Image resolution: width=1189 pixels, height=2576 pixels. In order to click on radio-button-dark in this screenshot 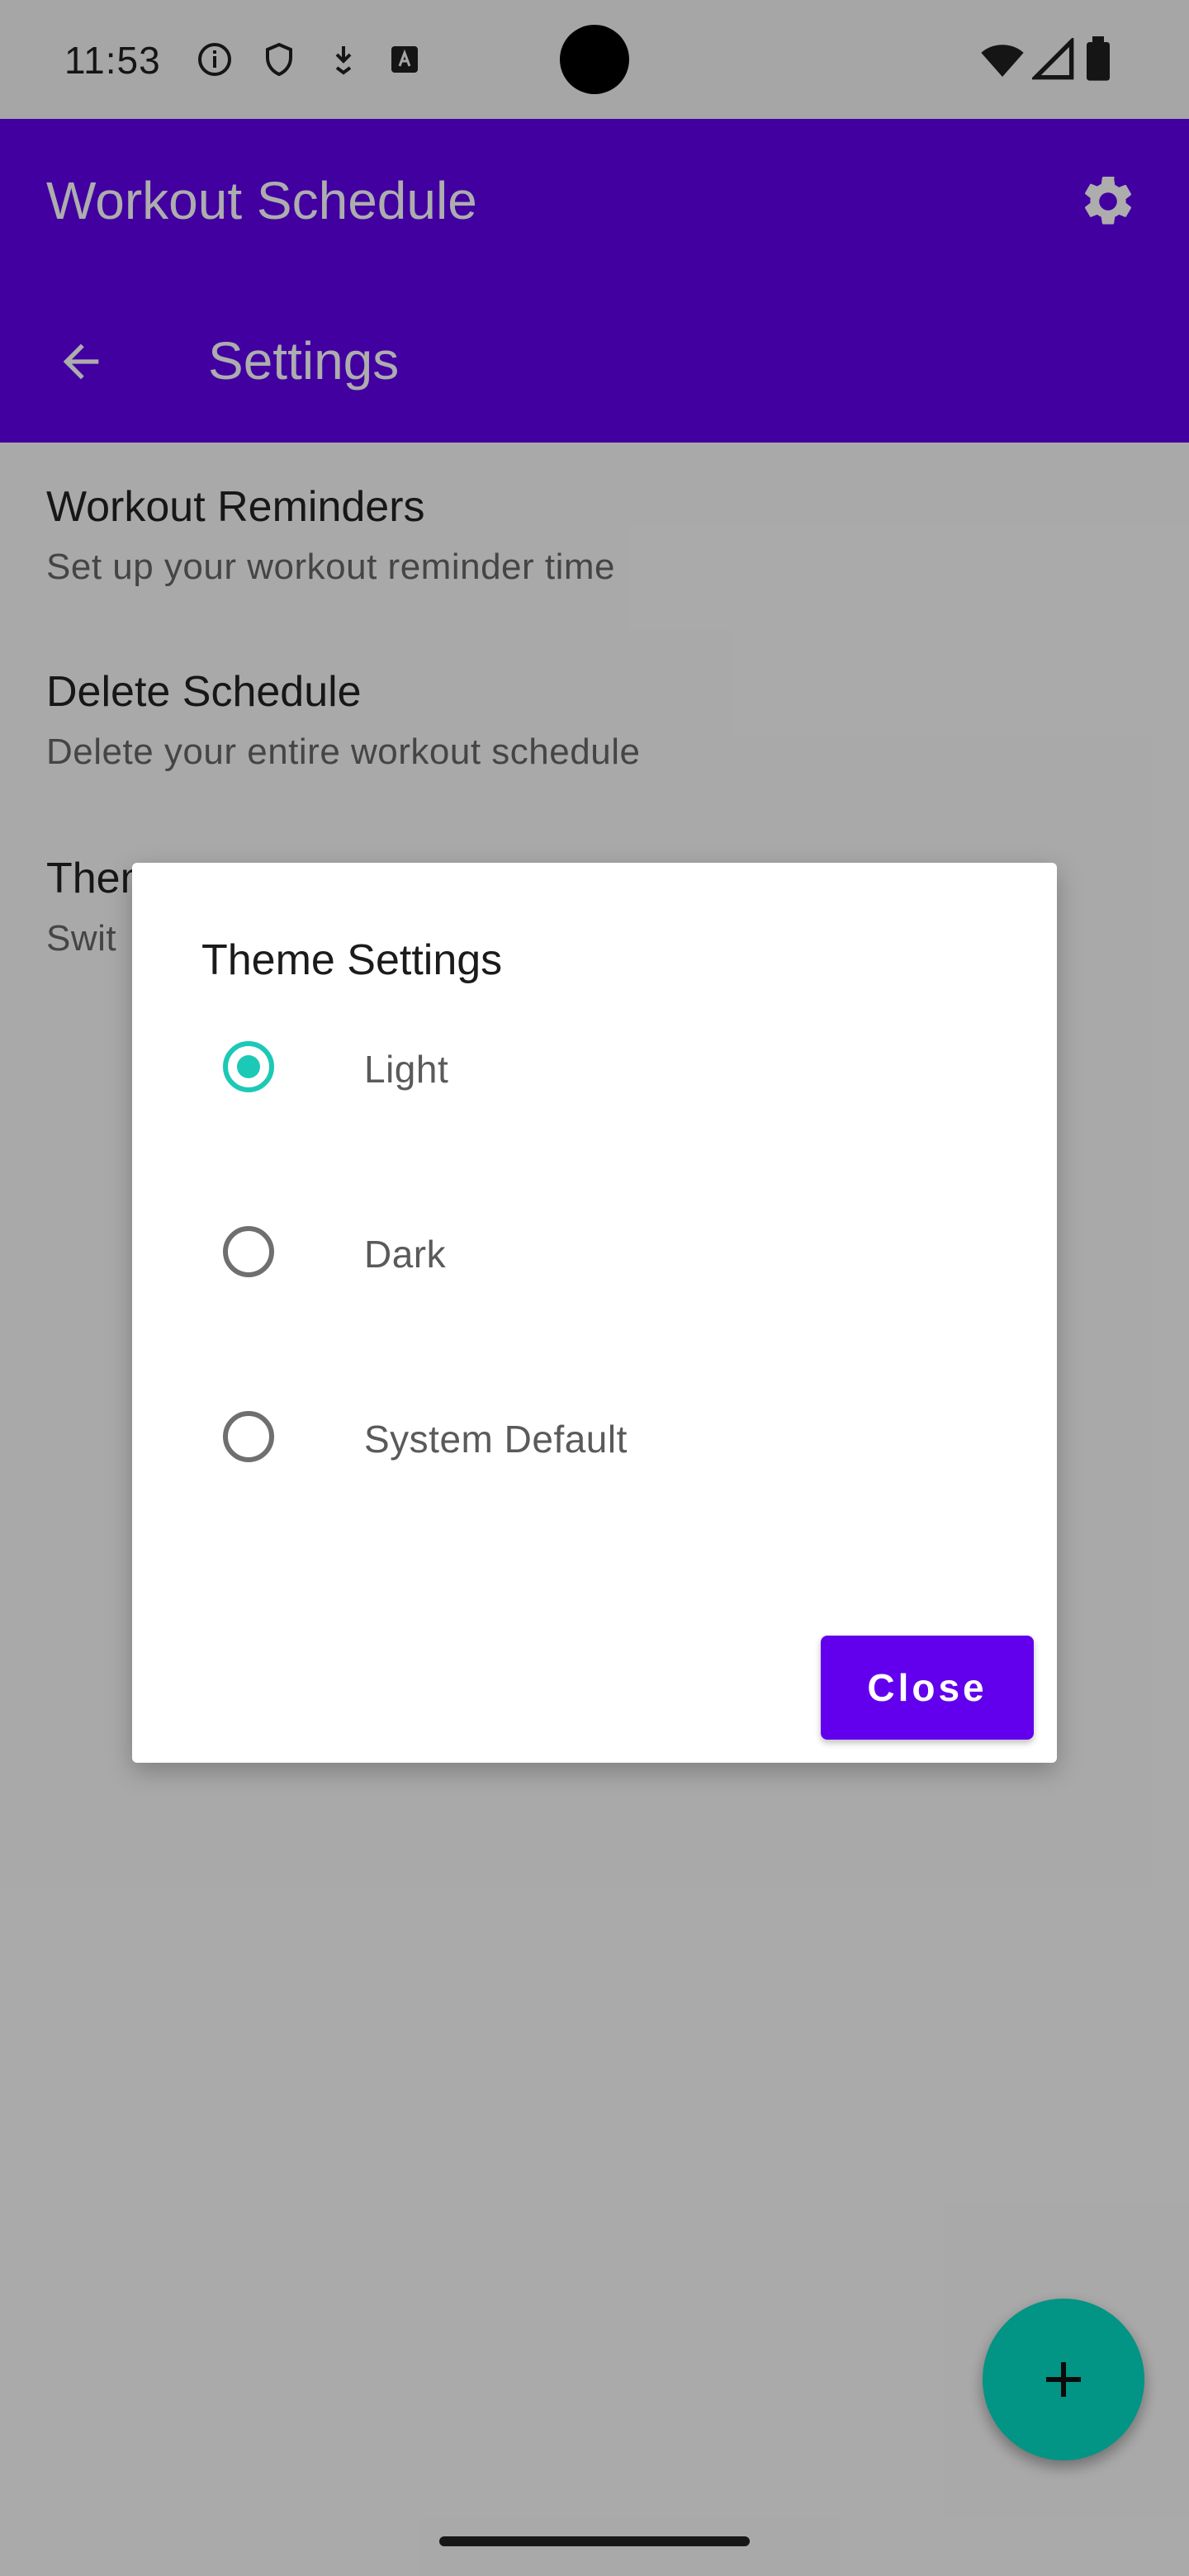, I will do `click(248, 1251)`.